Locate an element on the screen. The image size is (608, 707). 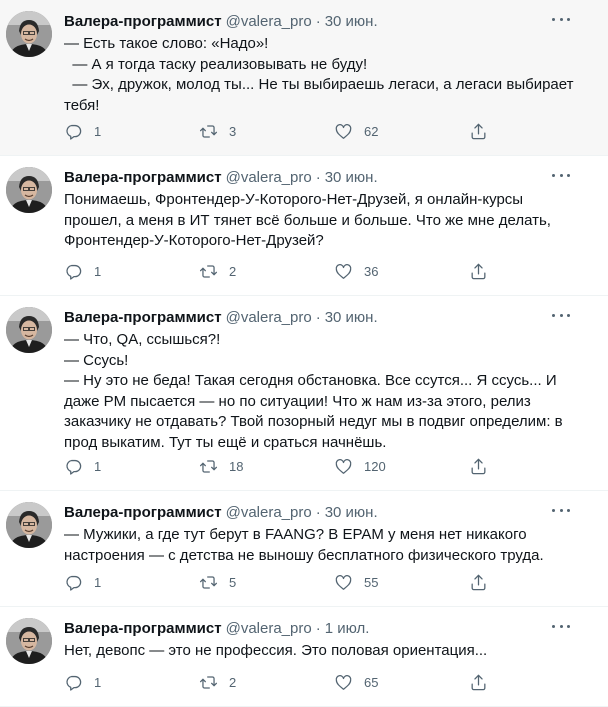
tweet-text-line: — Что, QA, ссышься?! is located at coordinates (142, 339).